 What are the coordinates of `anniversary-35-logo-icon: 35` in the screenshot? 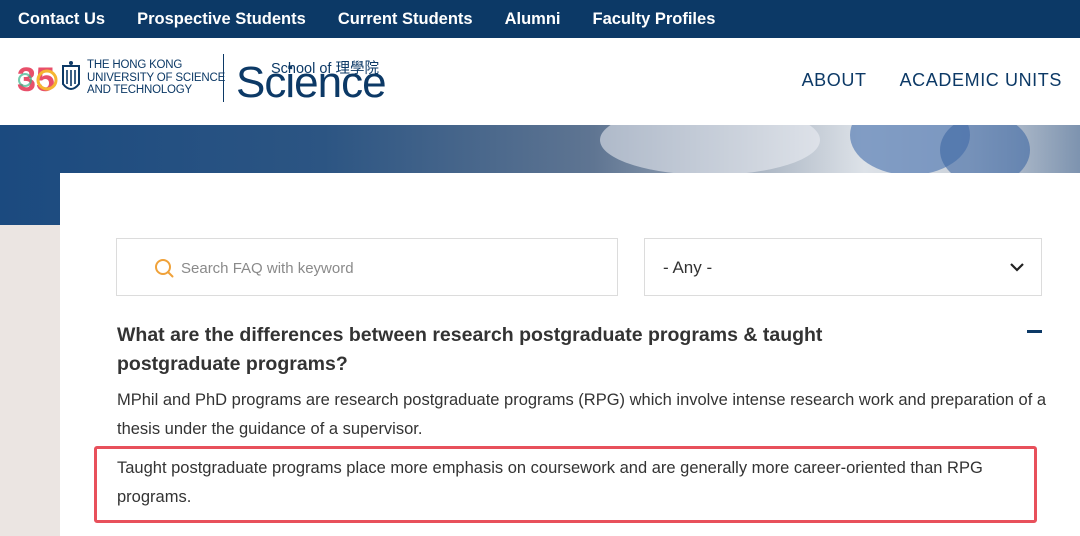 It's located at (38, 78).